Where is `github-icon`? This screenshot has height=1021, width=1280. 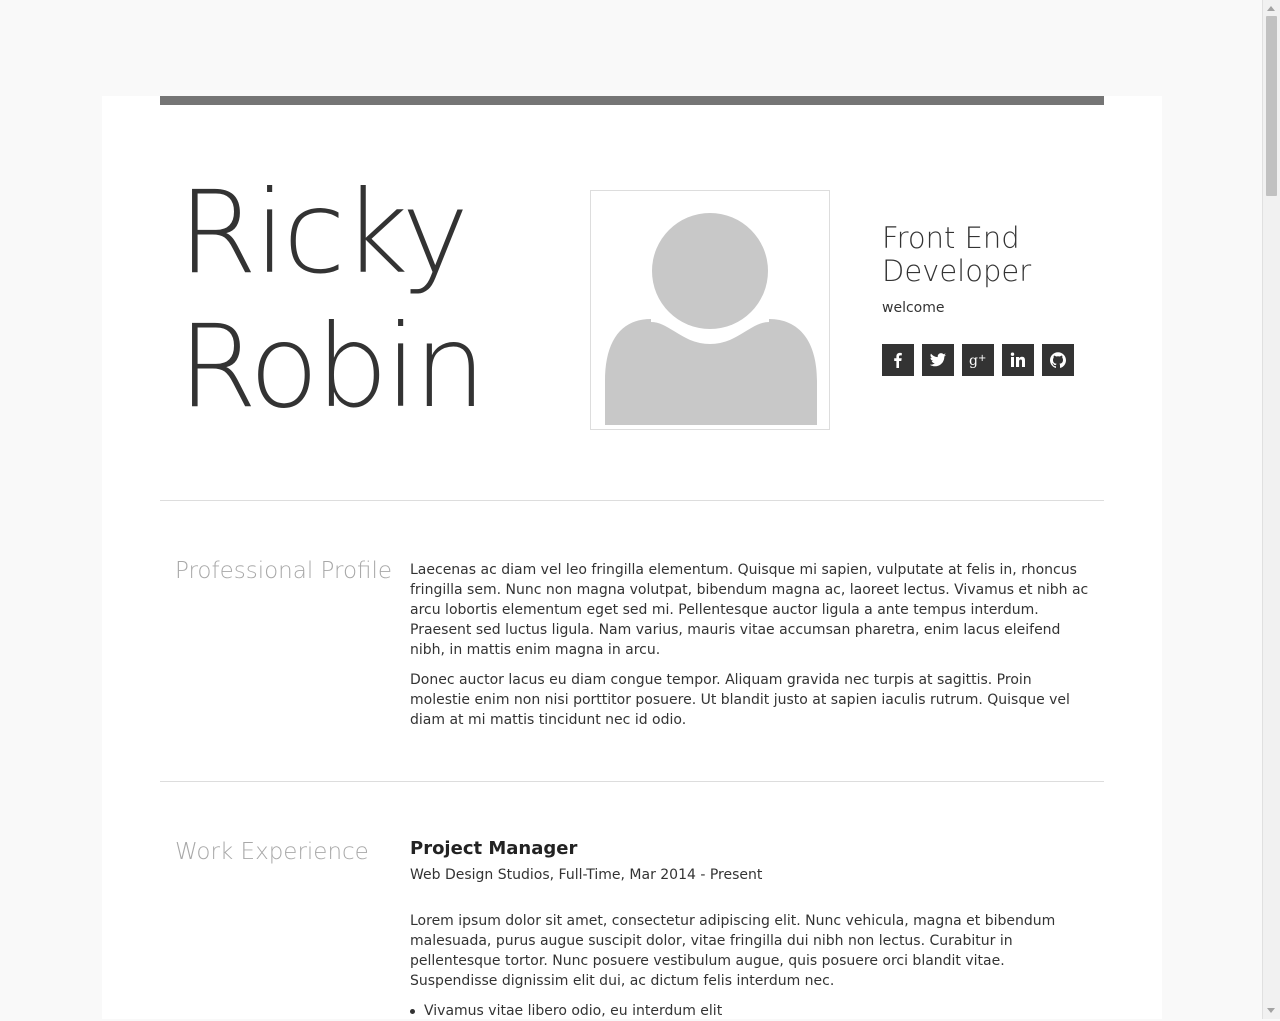
github-icon is located at coordinates (1058, 360).